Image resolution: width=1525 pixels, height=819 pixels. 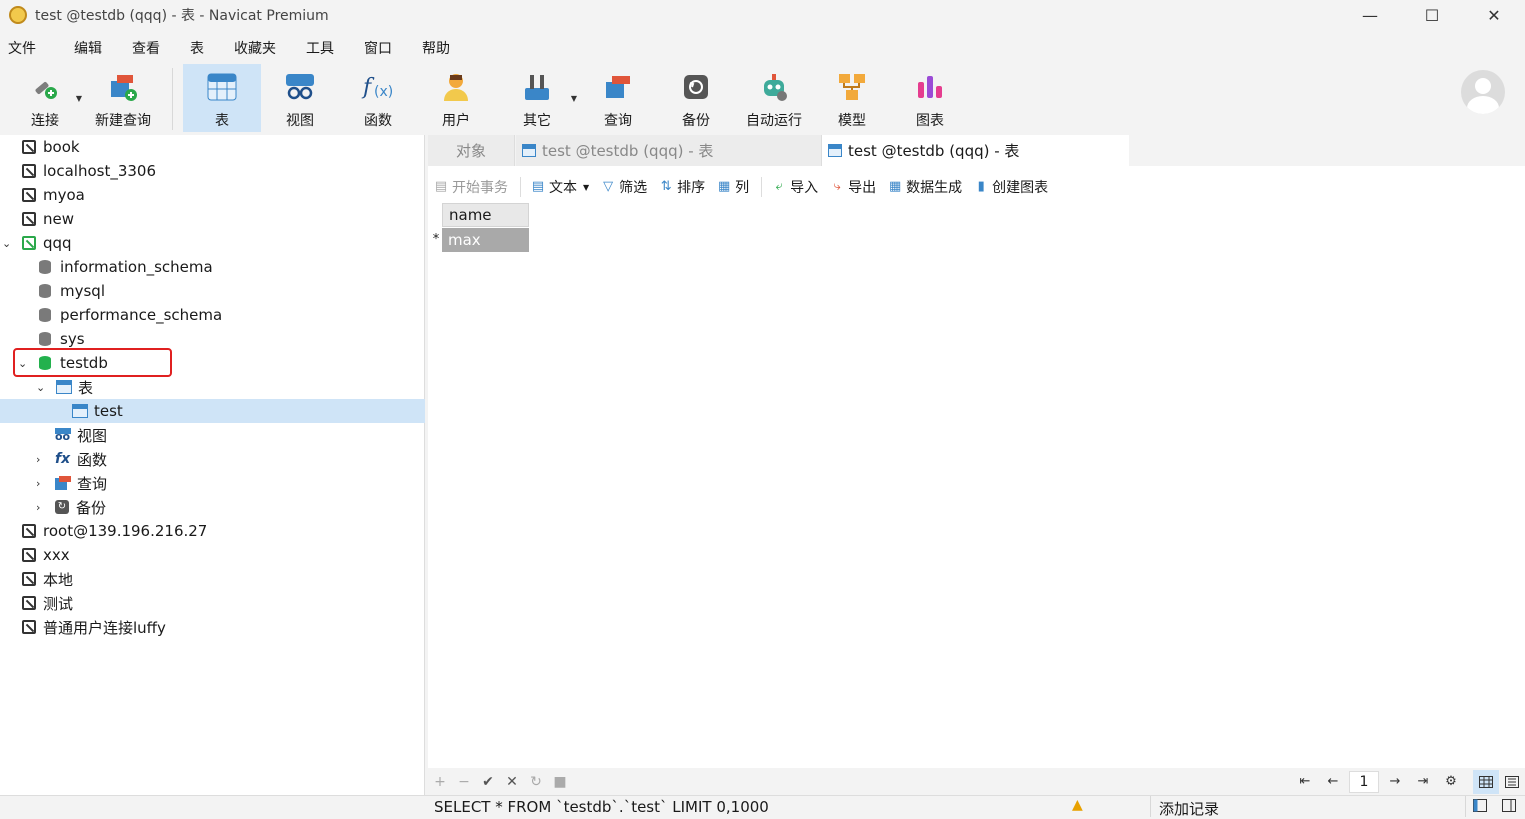 What do you see at coordinates (512, 782) in the screenshot?
I see `discard-changes-button: ✕` at bounding box center [512, 782].